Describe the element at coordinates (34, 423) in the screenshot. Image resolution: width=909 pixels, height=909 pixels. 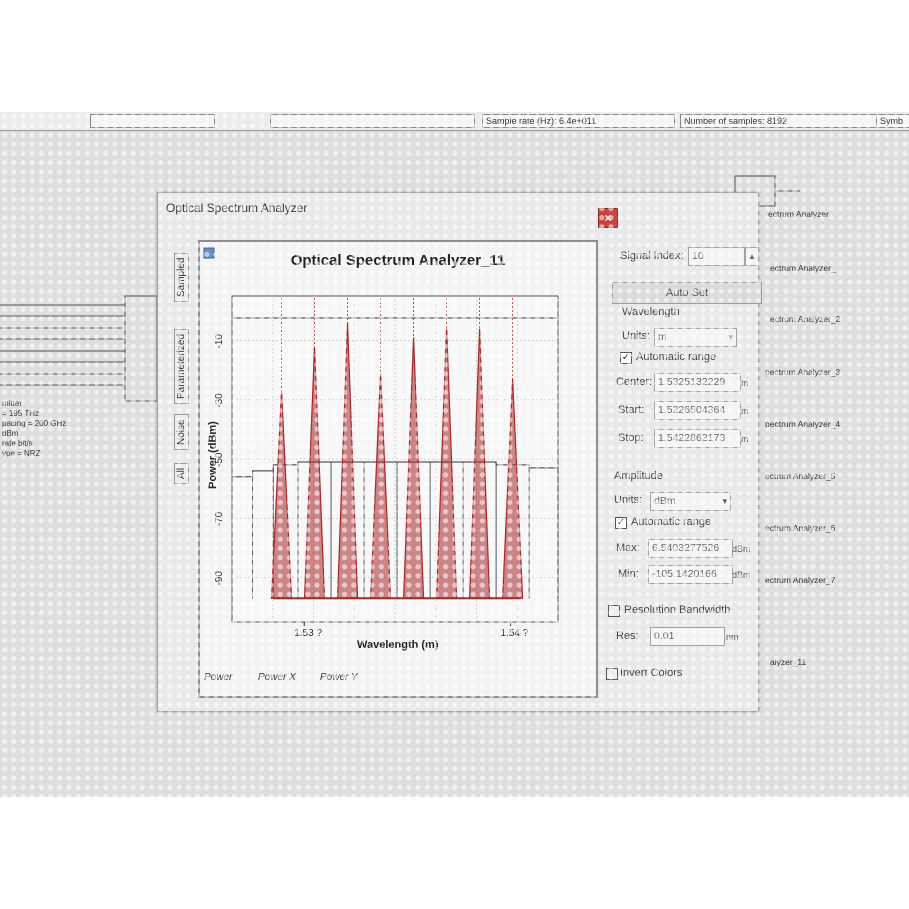
I see `transmitter-line: pacing = 200 GHz` at that location.